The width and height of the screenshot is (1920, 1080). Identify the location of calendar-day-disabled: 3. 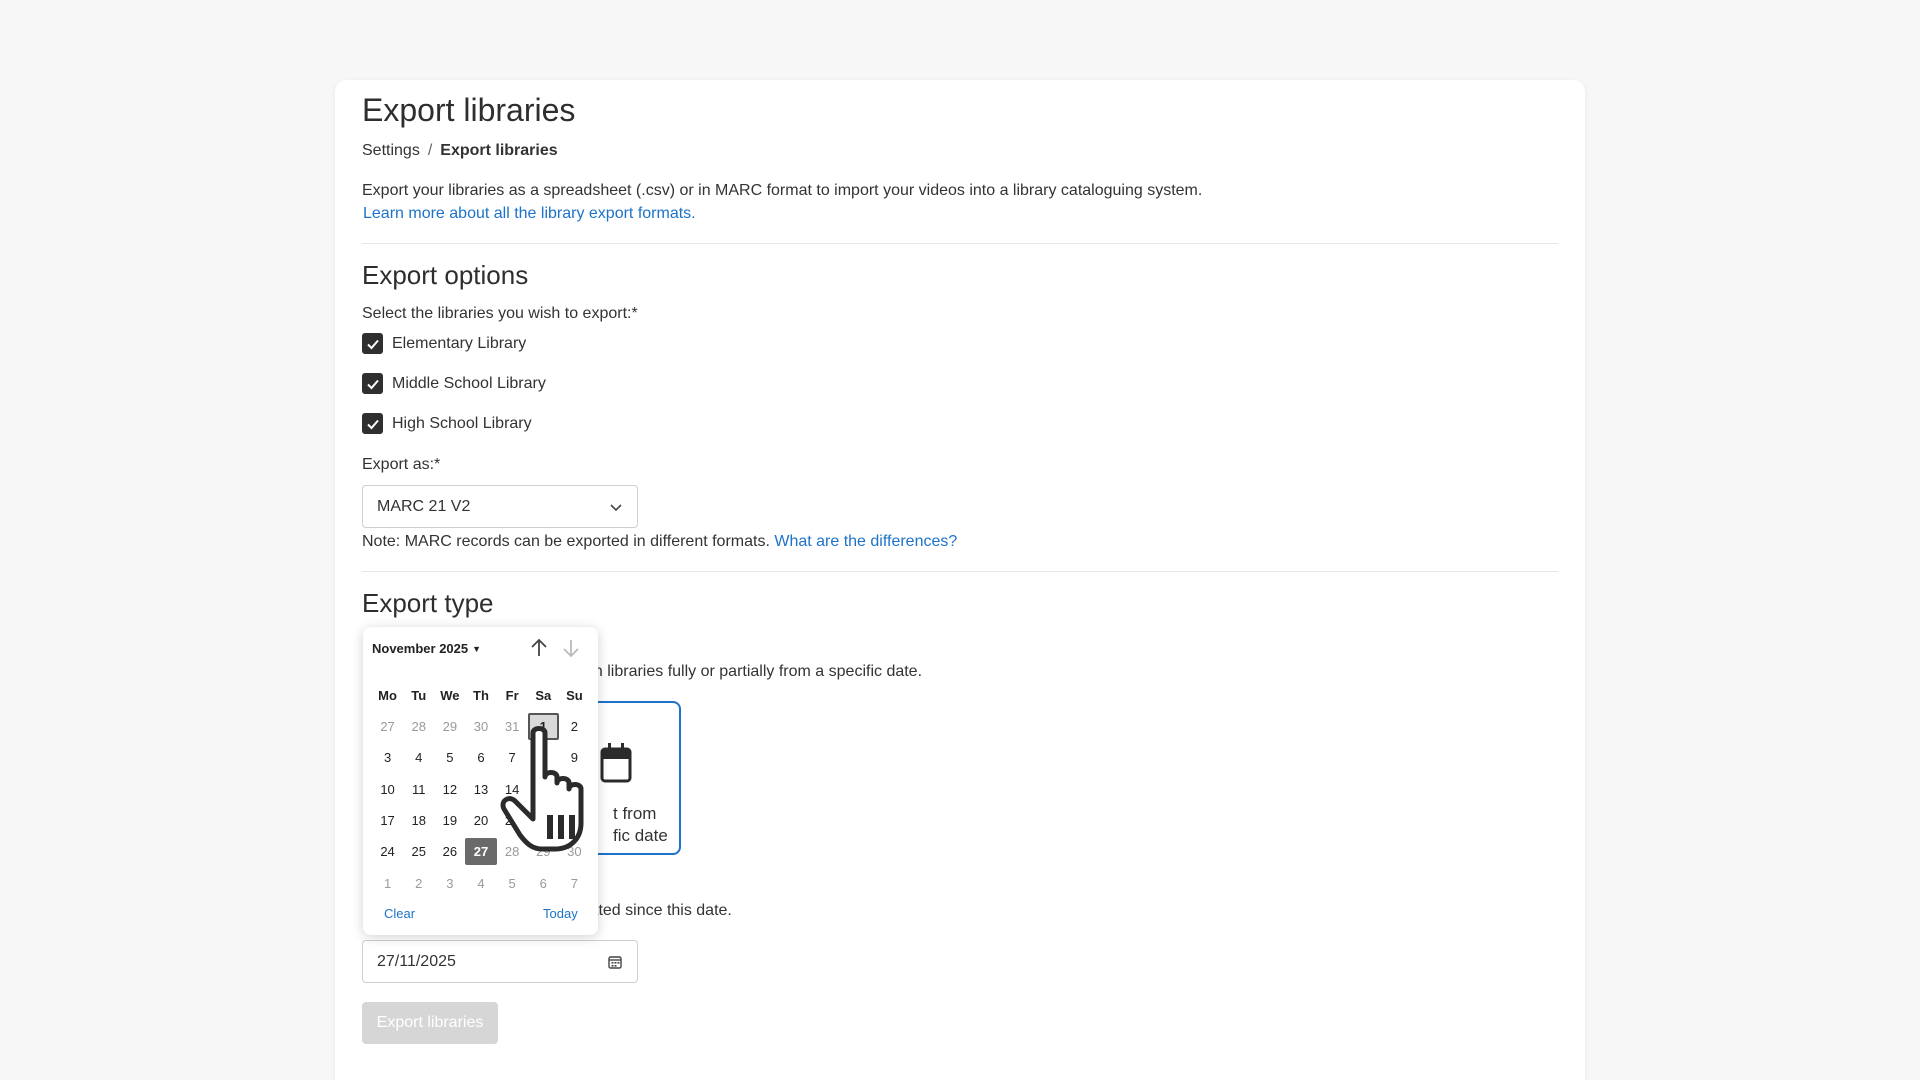
(450, 883).